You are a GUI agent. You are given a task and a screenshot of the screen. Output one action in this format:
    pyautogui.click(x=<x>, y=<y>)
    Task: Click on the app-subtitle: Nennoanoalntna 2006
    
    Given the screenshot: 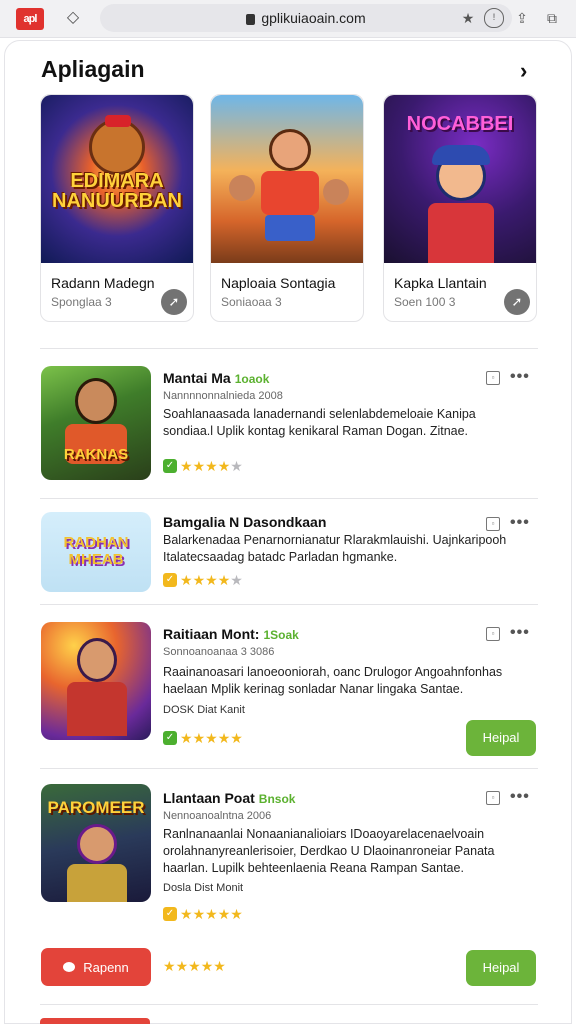 What is the action you would take?
    pyautogui.click(x=217, y=816)
    